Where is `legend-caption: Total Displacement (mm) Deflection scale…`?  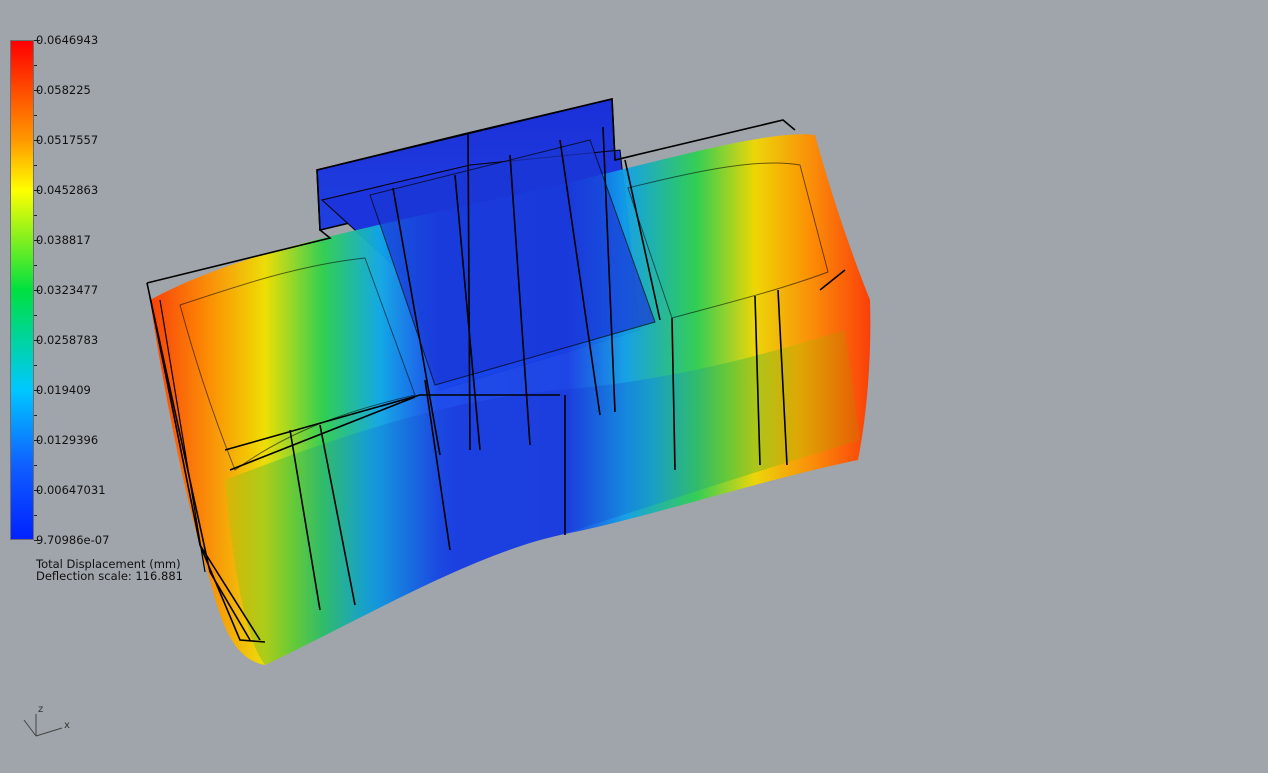 legend-caption: Total Displacement (mm) Deflection scale… is located at coordinates (109, 570).